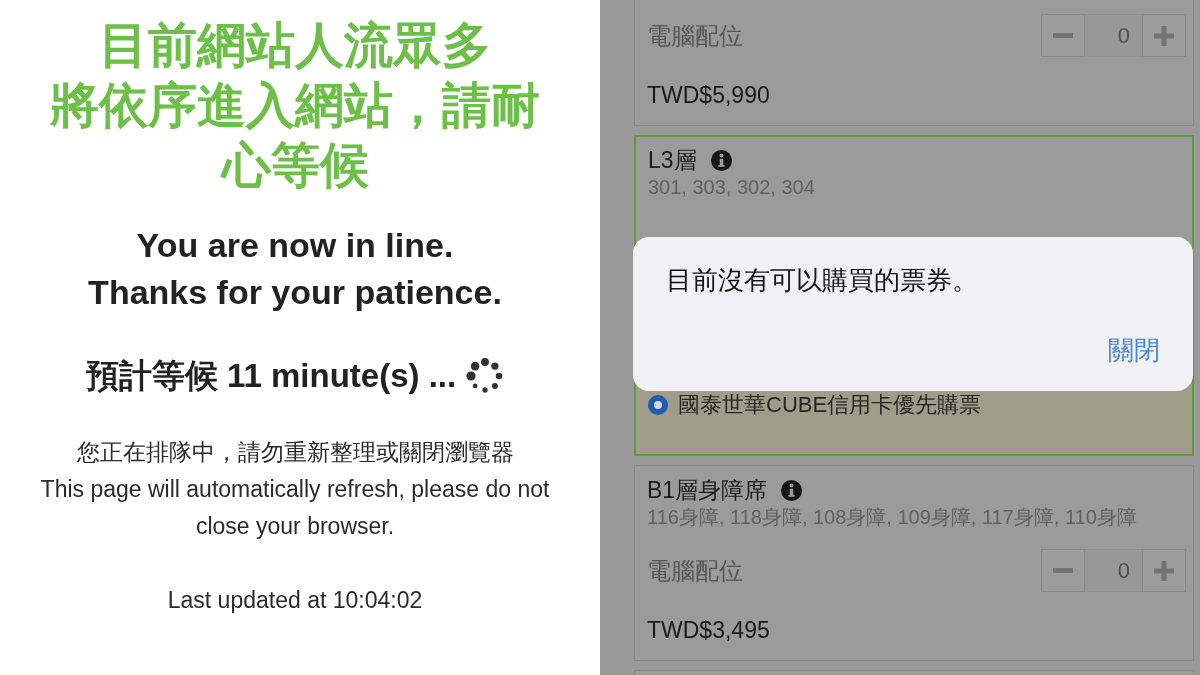 The height and width of the screenshot is (675, 1200). I want to click on queue-notice-en: This page will automatically refresh, please do not close your browser., so click(295, 508).